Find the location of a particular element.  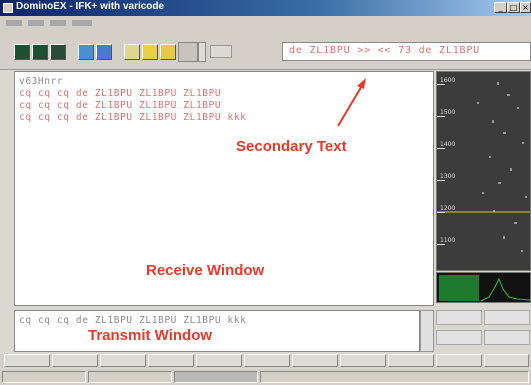

mode-button is located at coordinates (58, 52).